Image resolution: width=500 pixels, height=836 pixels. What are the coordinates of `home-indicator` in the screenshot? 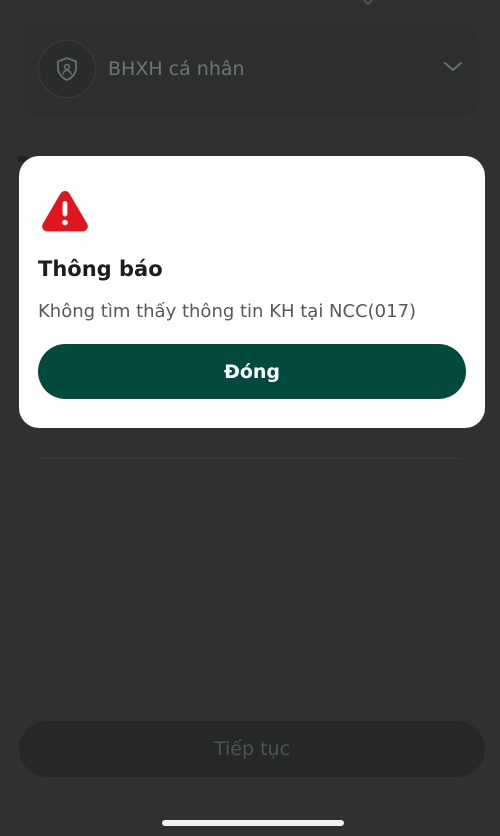 It's located at (253, 823).